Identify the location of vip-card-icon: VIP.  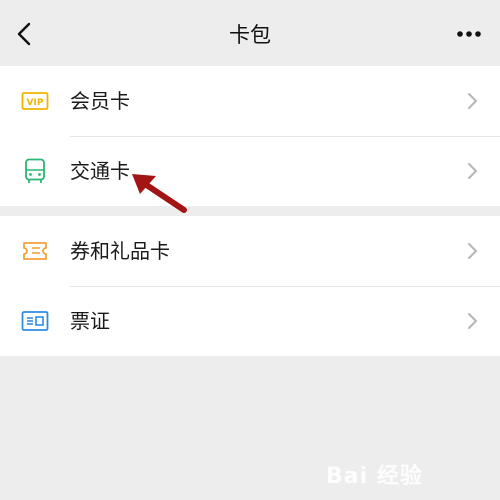
(35, 101).